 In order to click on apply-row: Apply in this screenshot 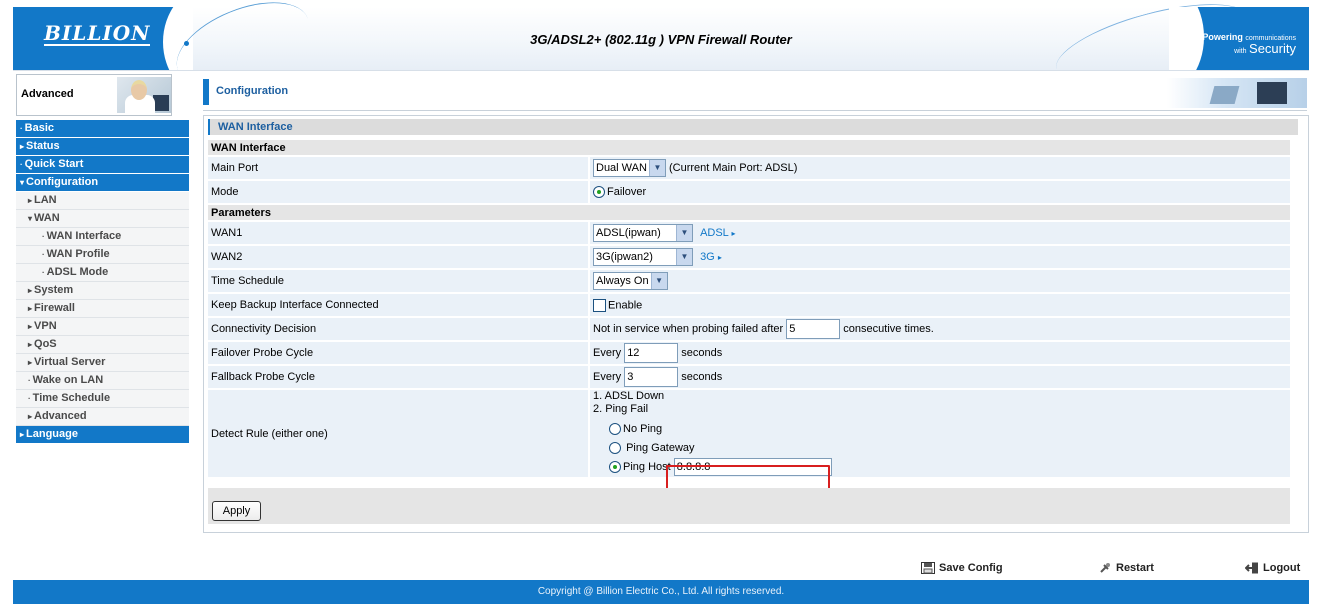, I will do `click(749, 506)`.